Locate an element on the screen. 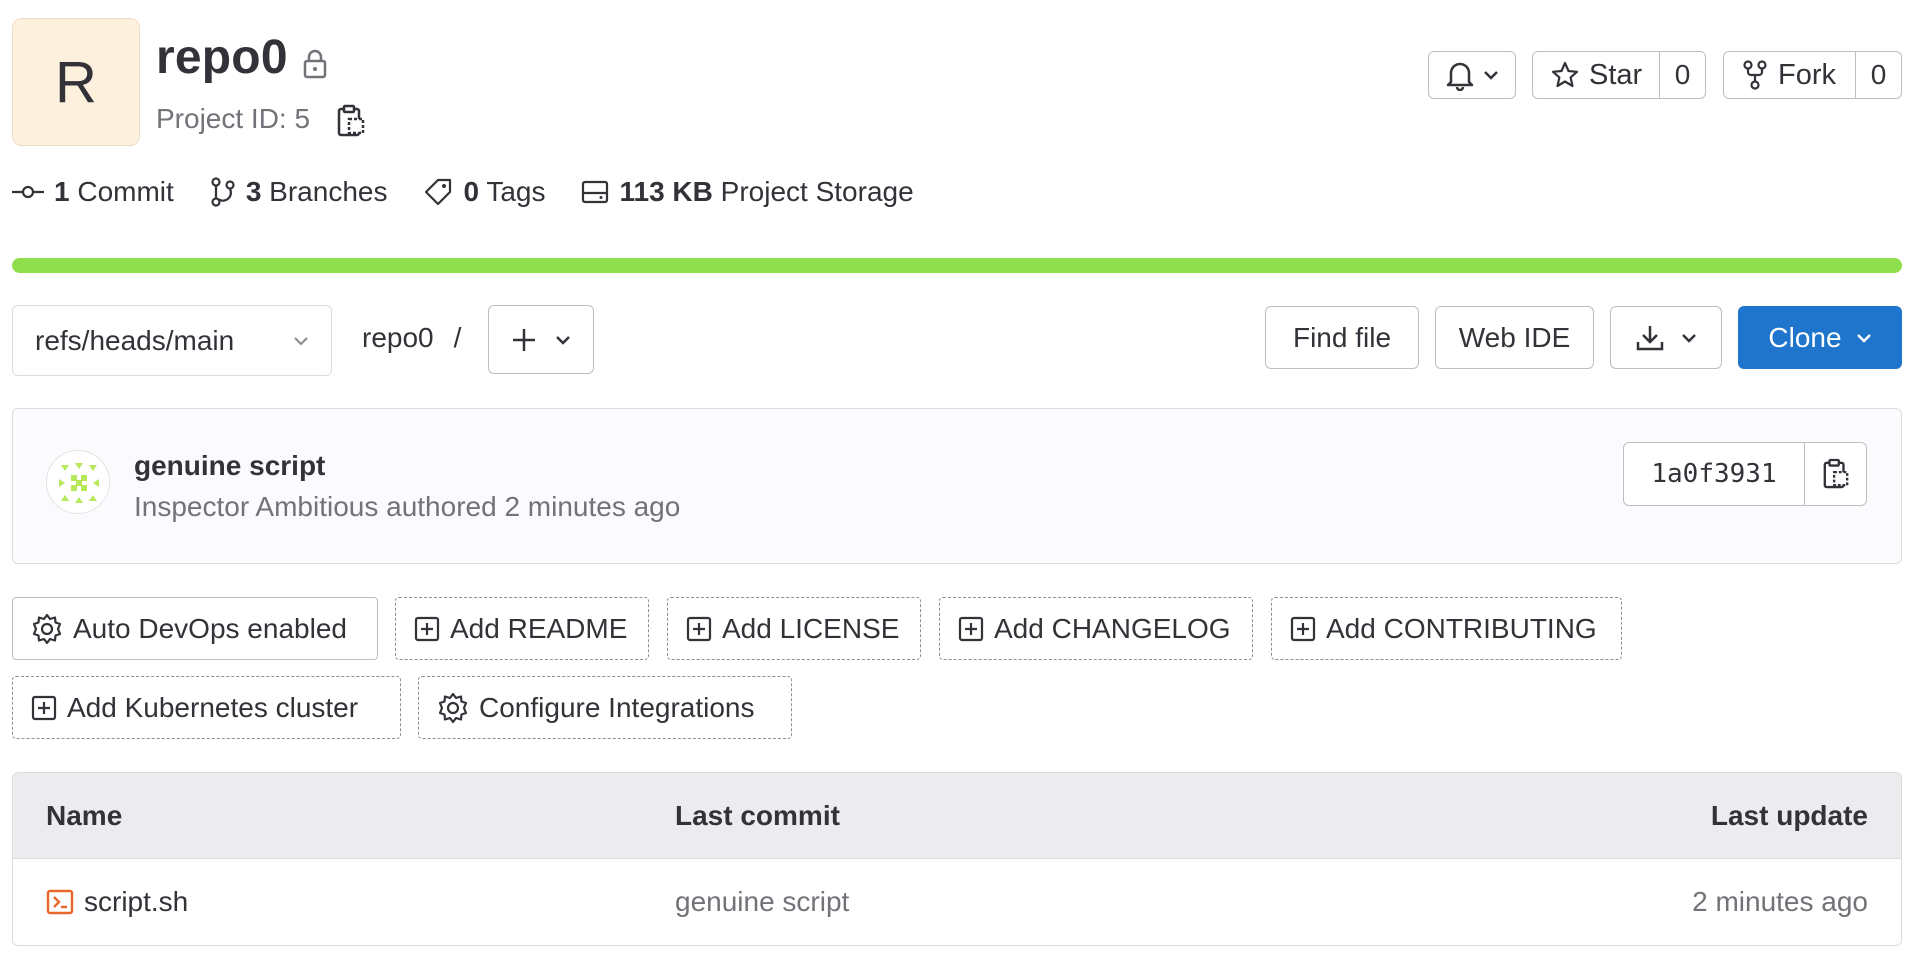 The image size is (1930, 974). star-button: Star is located at coordinates (1596, 75).